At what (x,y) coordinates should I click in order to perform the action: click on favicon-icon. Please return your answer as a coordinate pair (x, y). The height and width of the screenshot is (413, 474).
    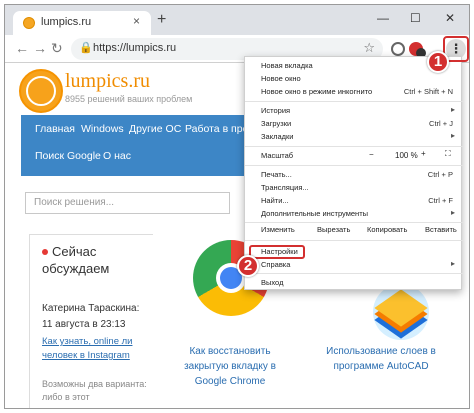
    Looking at the image, I should click on (29, 23).